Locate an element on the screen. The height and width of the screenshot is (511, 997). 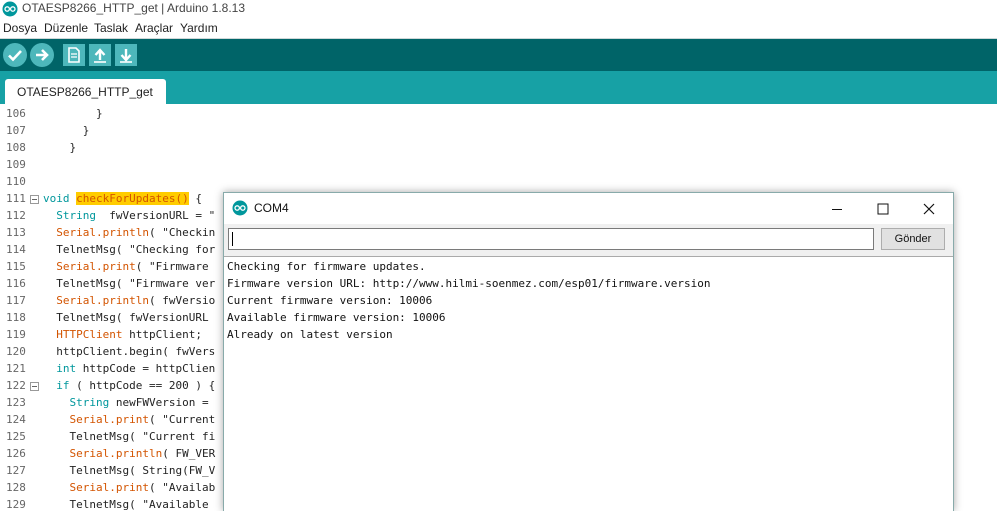
line-number: 106 is located at coordinates (16, 113).